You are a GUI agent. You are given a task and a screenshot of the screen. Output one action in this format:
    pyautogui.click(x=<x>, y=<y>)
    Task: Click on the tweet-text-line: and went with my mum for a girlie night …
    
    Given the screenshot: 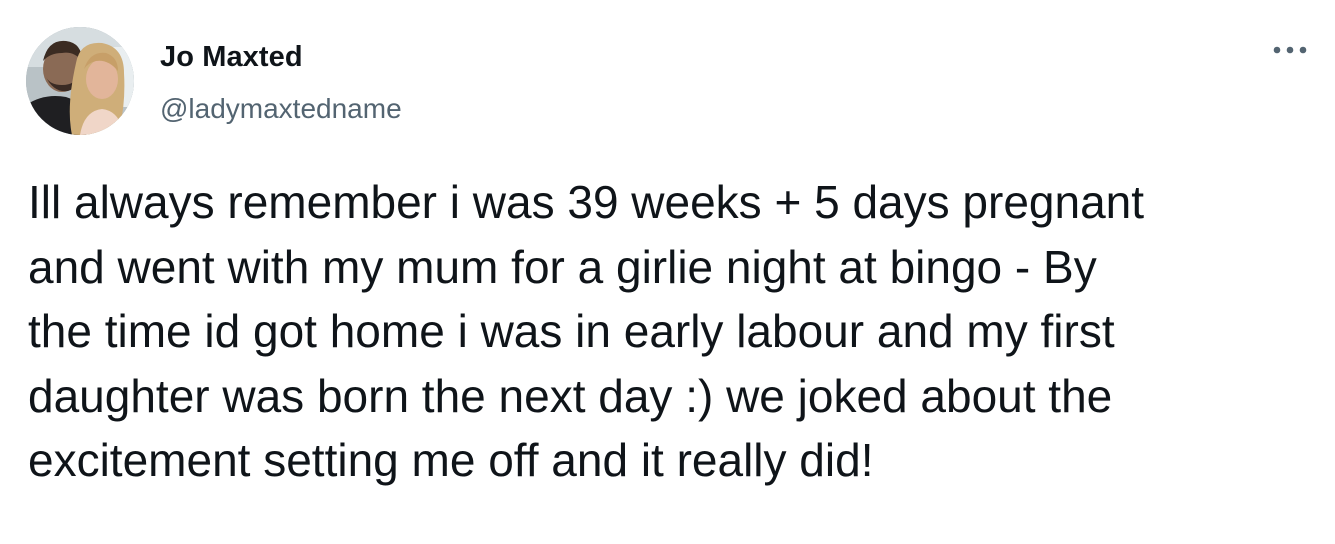 What is the action you would take?
    pyautogui.click(x=562, y=266)
    